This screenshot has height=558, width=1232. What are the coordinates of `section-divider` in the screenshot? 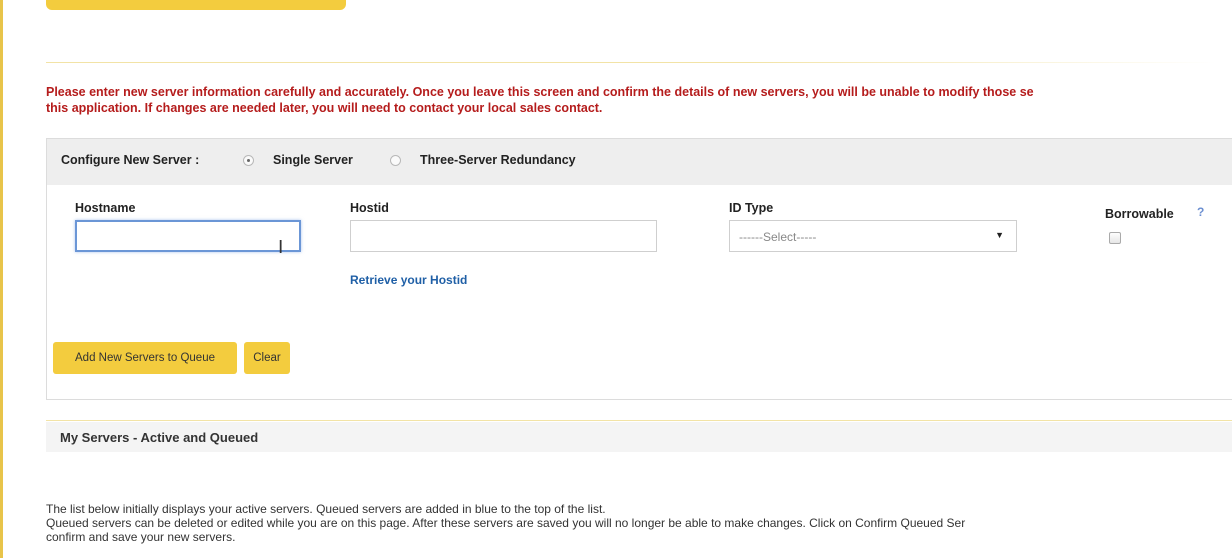 It's located at (639, 420).